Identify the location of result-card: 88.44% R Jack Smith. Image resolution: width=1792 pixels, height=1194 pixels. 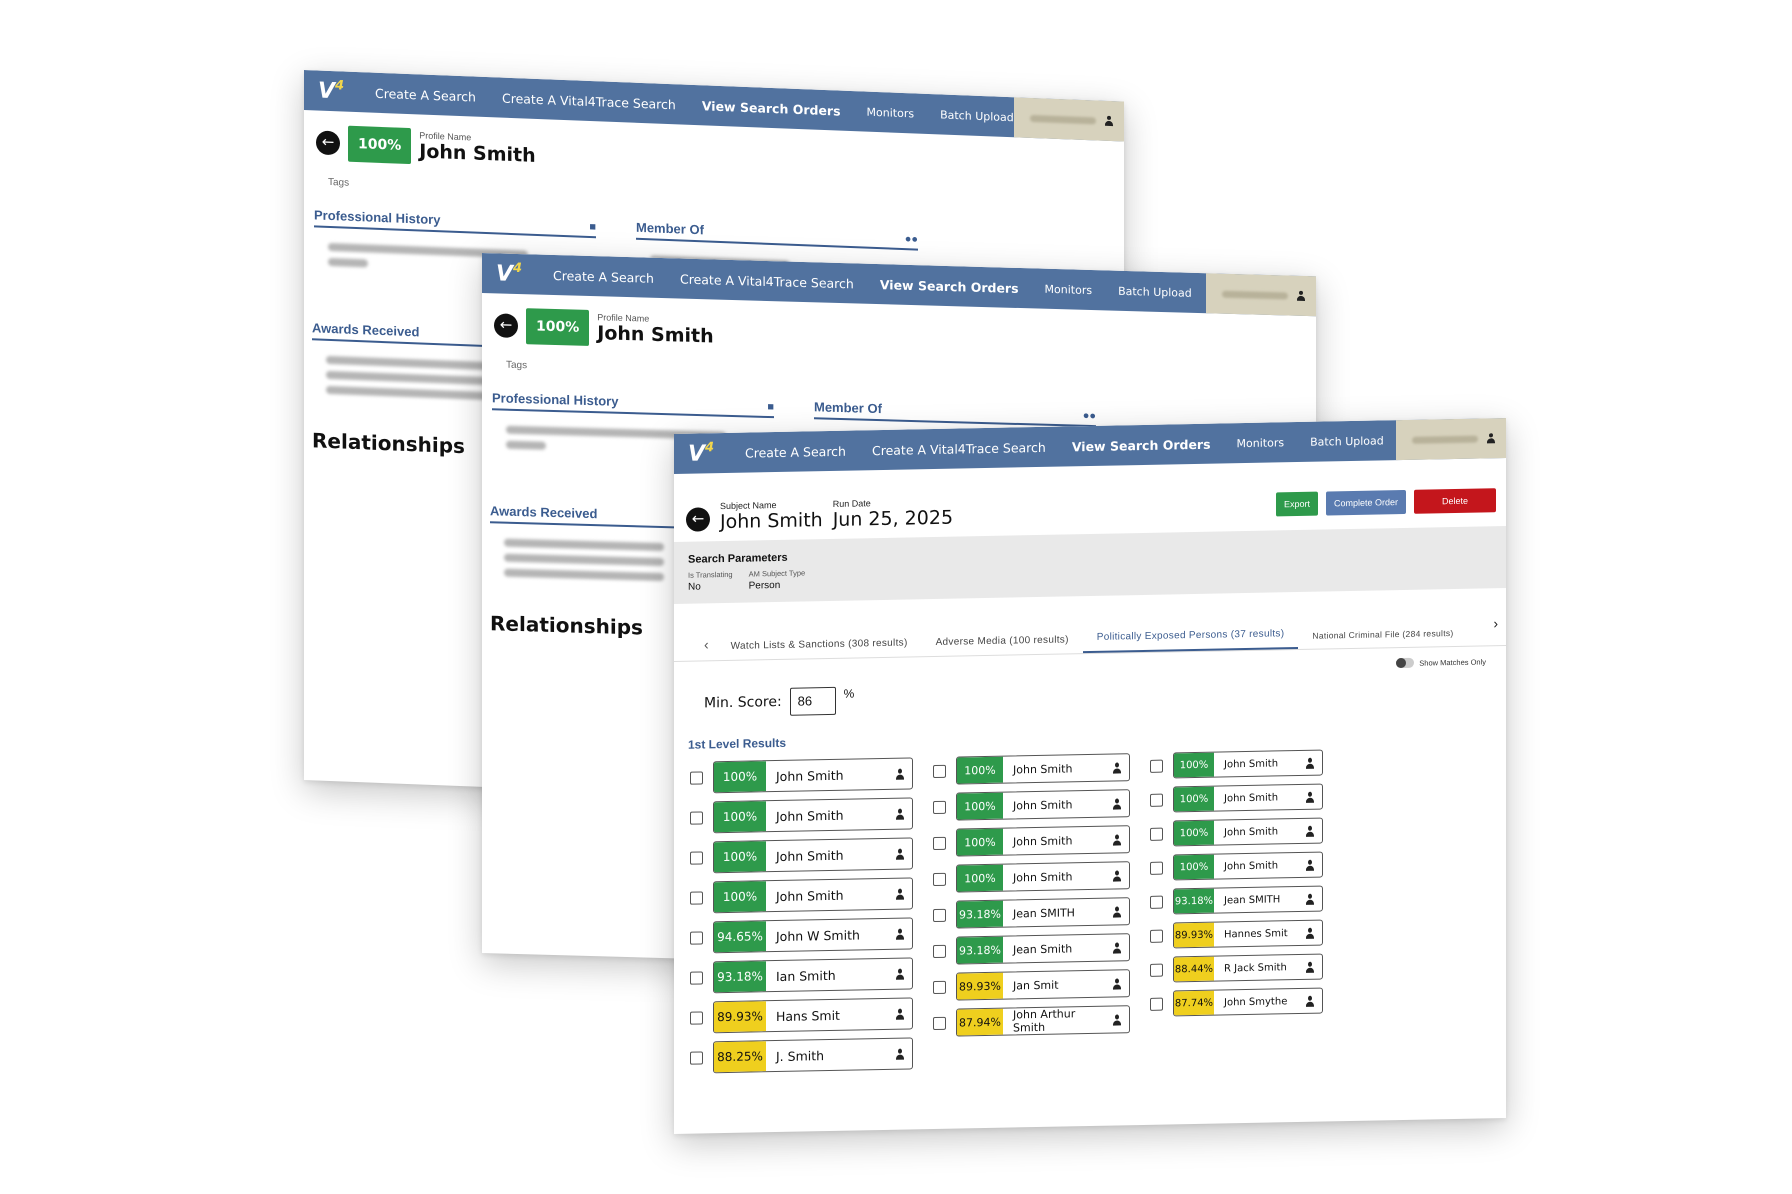
(1248, 968).